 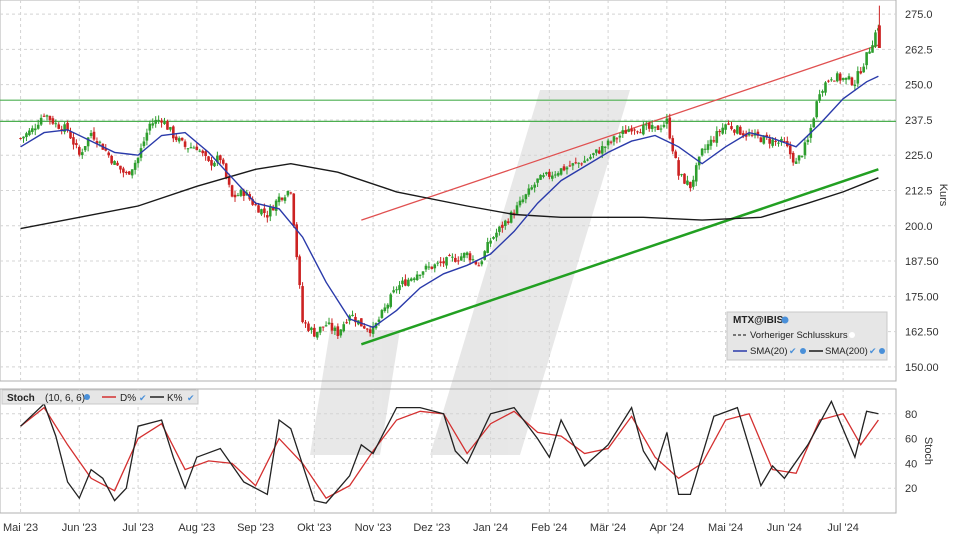 I want to click on horizontal-lines, so click(x=448, y=110).